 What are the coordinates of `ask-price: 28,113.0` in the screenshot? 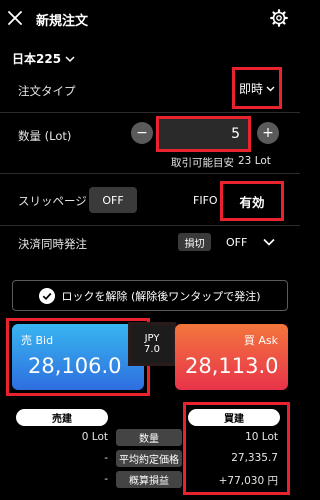 It's located at (232, 366).